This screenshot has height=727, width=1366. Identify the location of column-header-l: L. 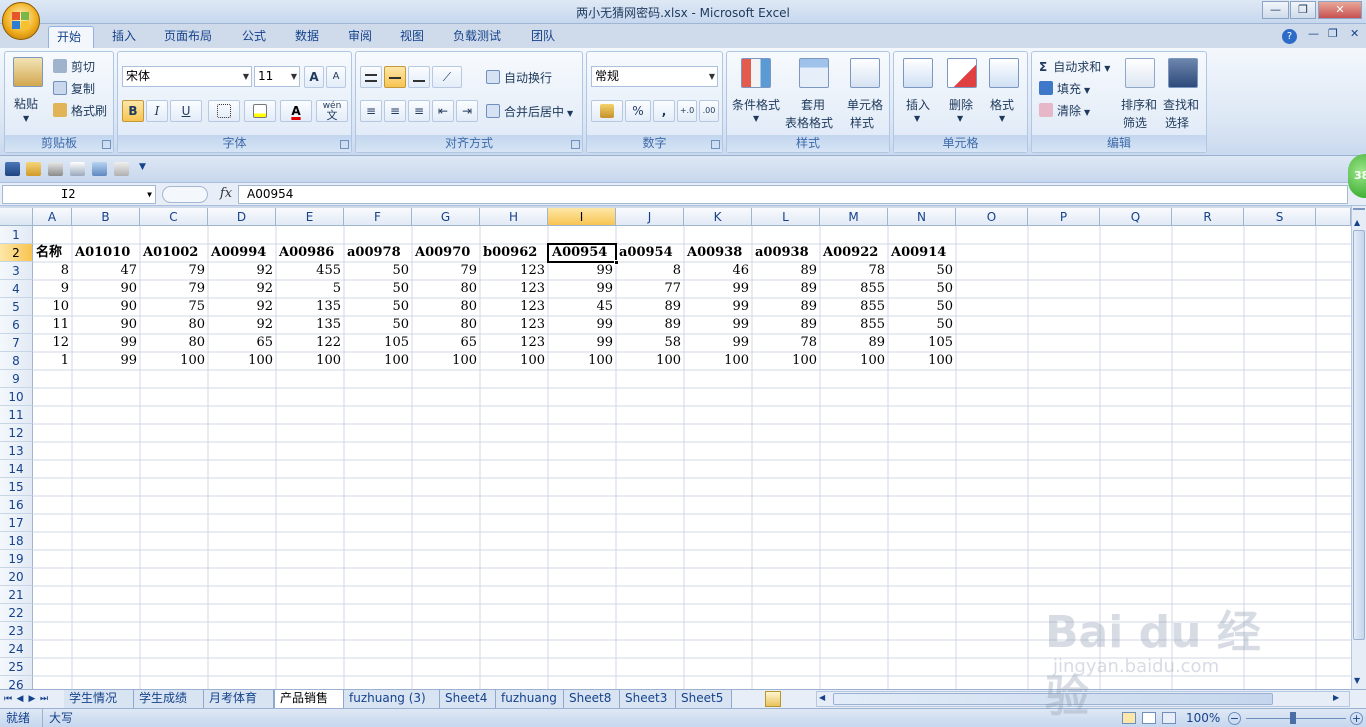
(786, 217).